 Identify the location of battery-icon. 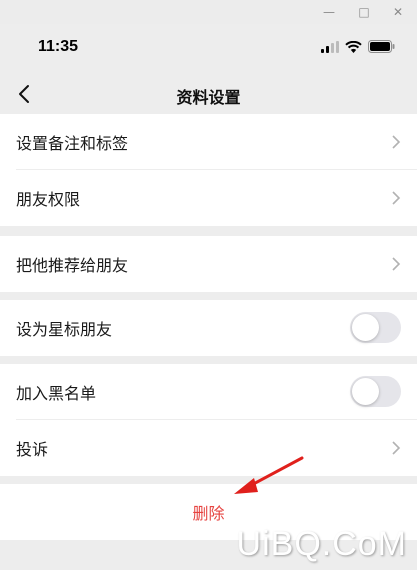
(381, 46).